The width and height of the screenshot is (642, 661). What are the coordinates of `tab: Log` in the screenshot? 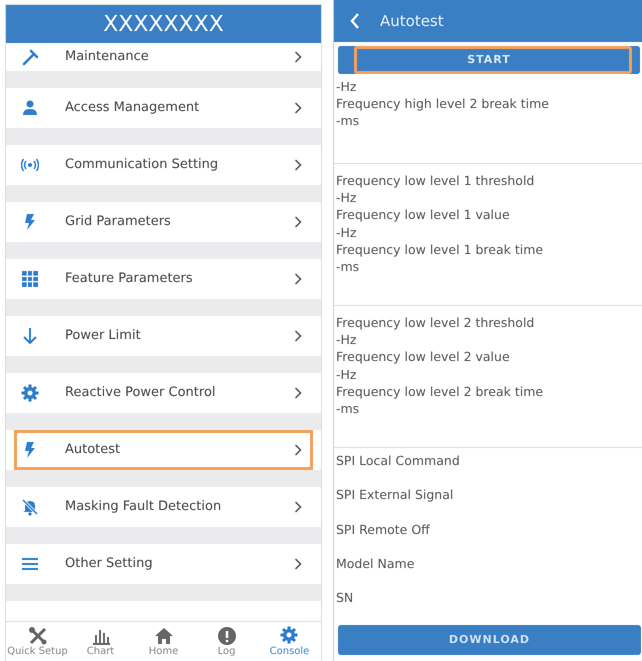 It's located at (226, 641).